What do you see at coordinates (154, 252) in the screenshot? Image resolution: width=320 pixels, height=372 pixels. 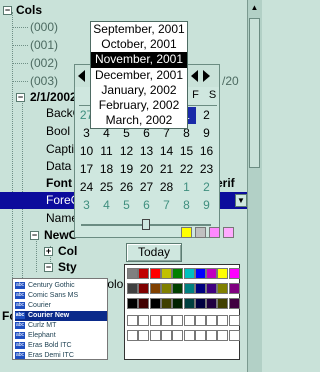 I see `today-button: Today` at bounding box center [154, 252].